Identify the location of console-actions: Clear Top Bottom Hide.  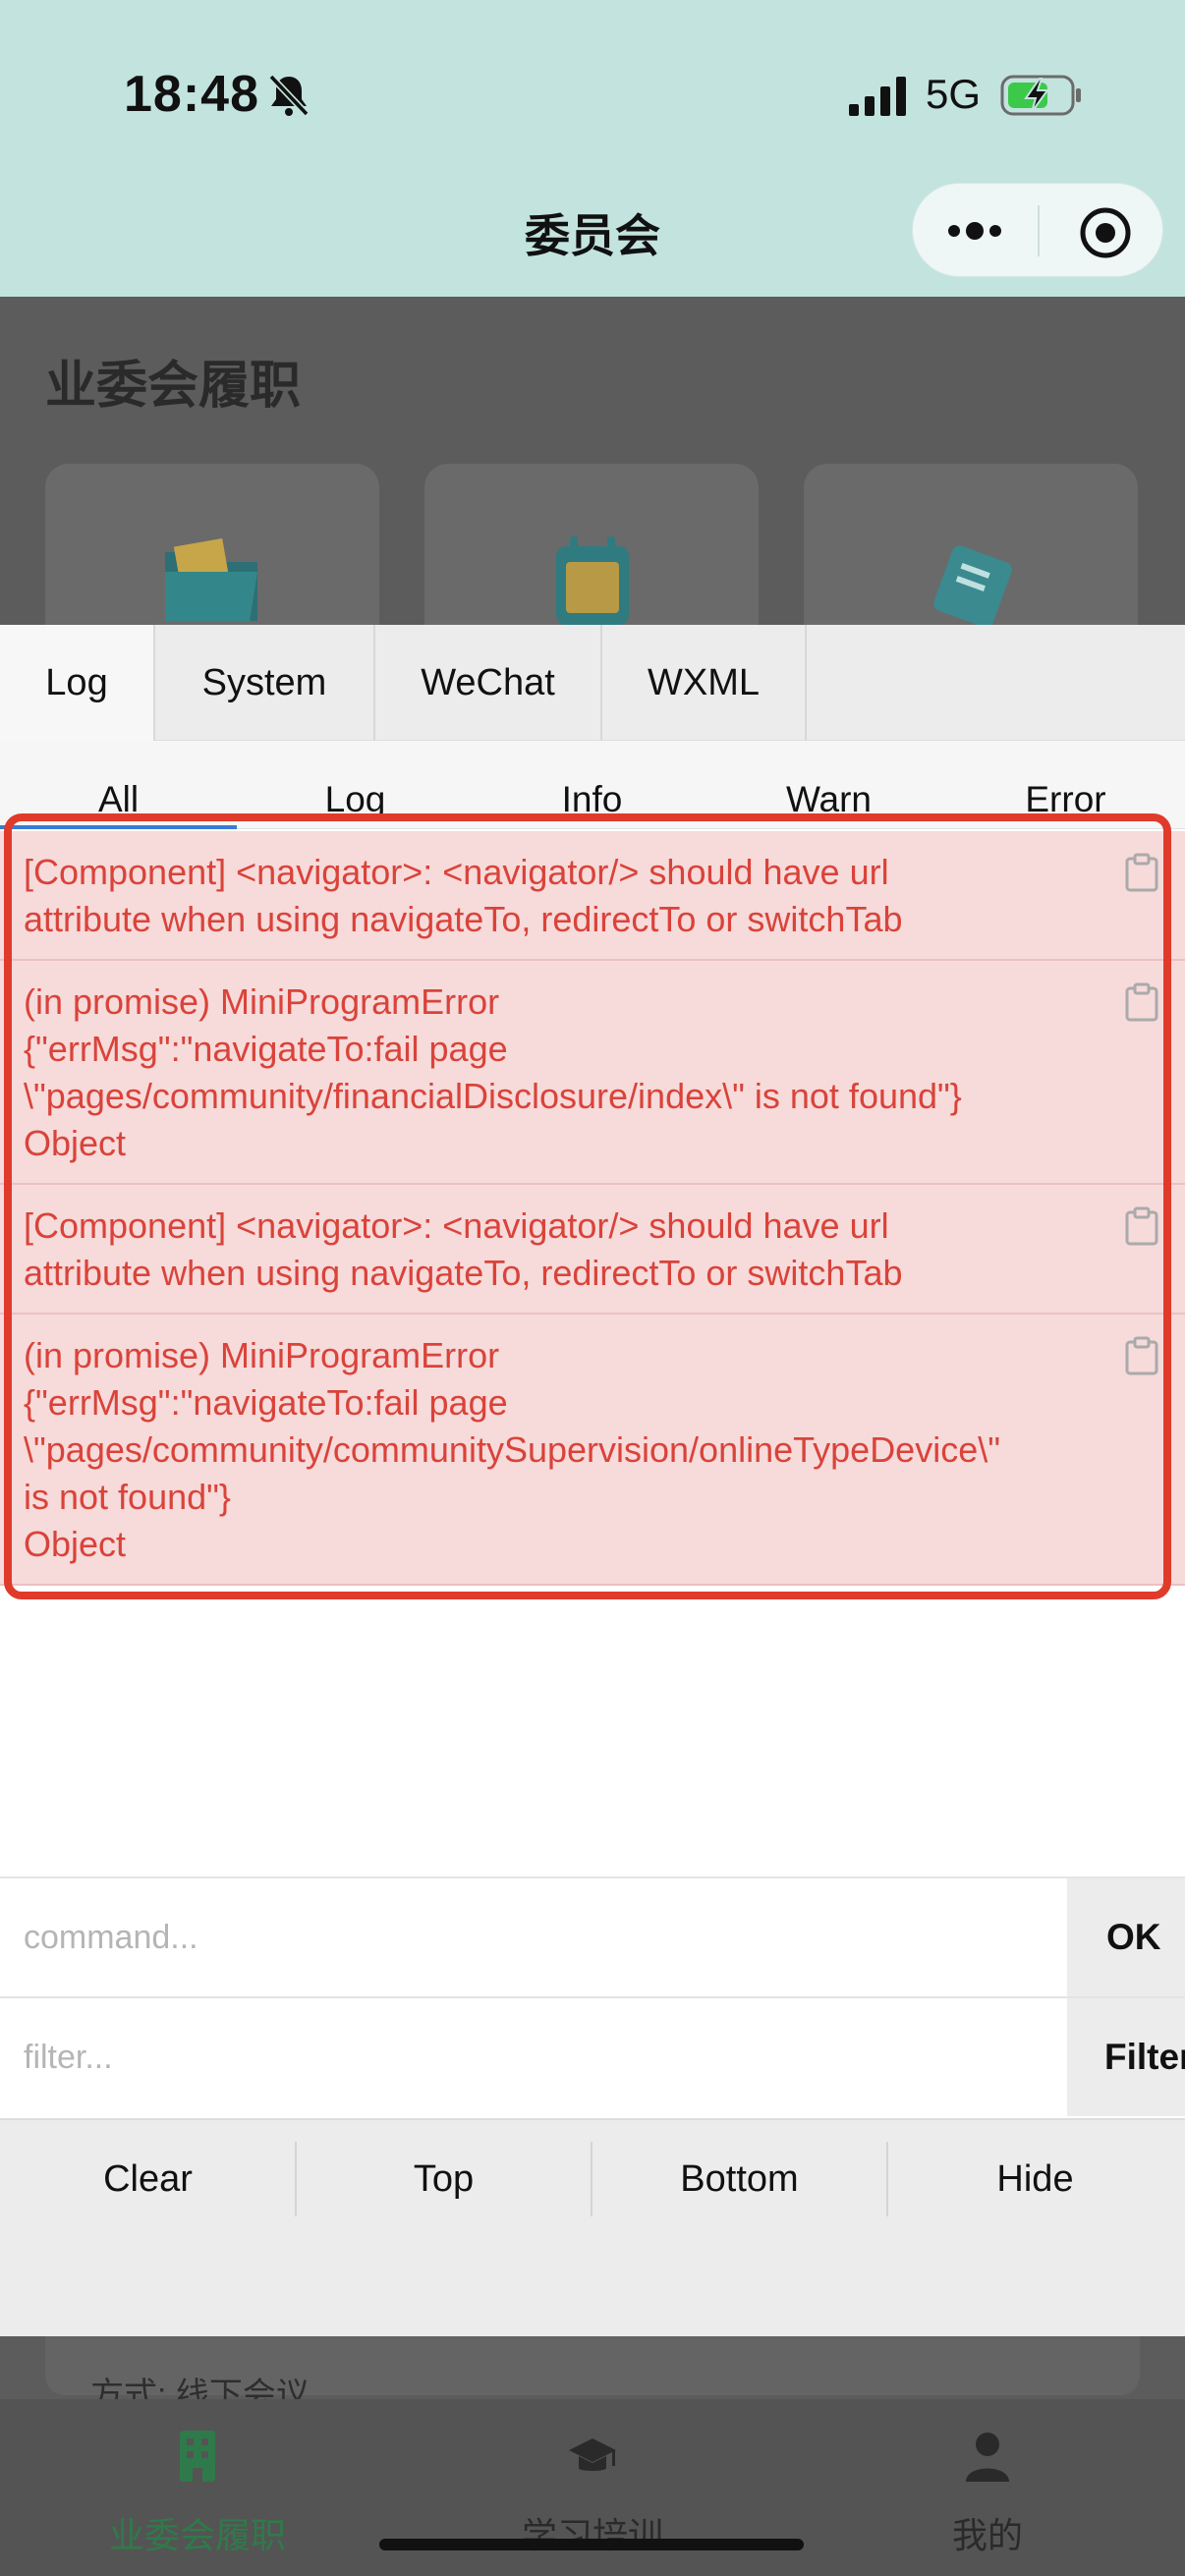
(592, 2227).